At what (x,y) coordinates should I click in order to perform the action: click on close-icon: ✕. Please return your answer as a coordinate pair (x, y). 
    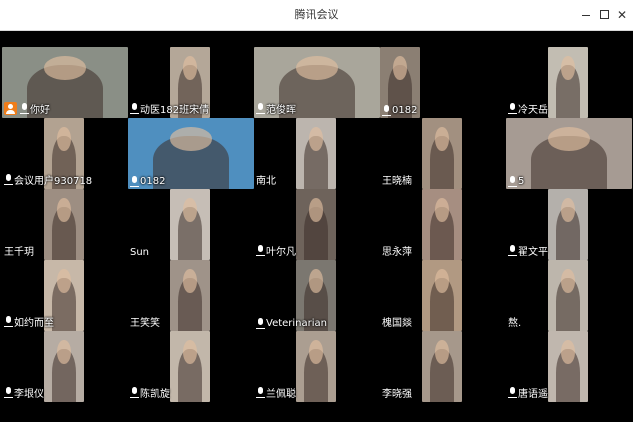
    Looking at the image, I should click on (622, 15).